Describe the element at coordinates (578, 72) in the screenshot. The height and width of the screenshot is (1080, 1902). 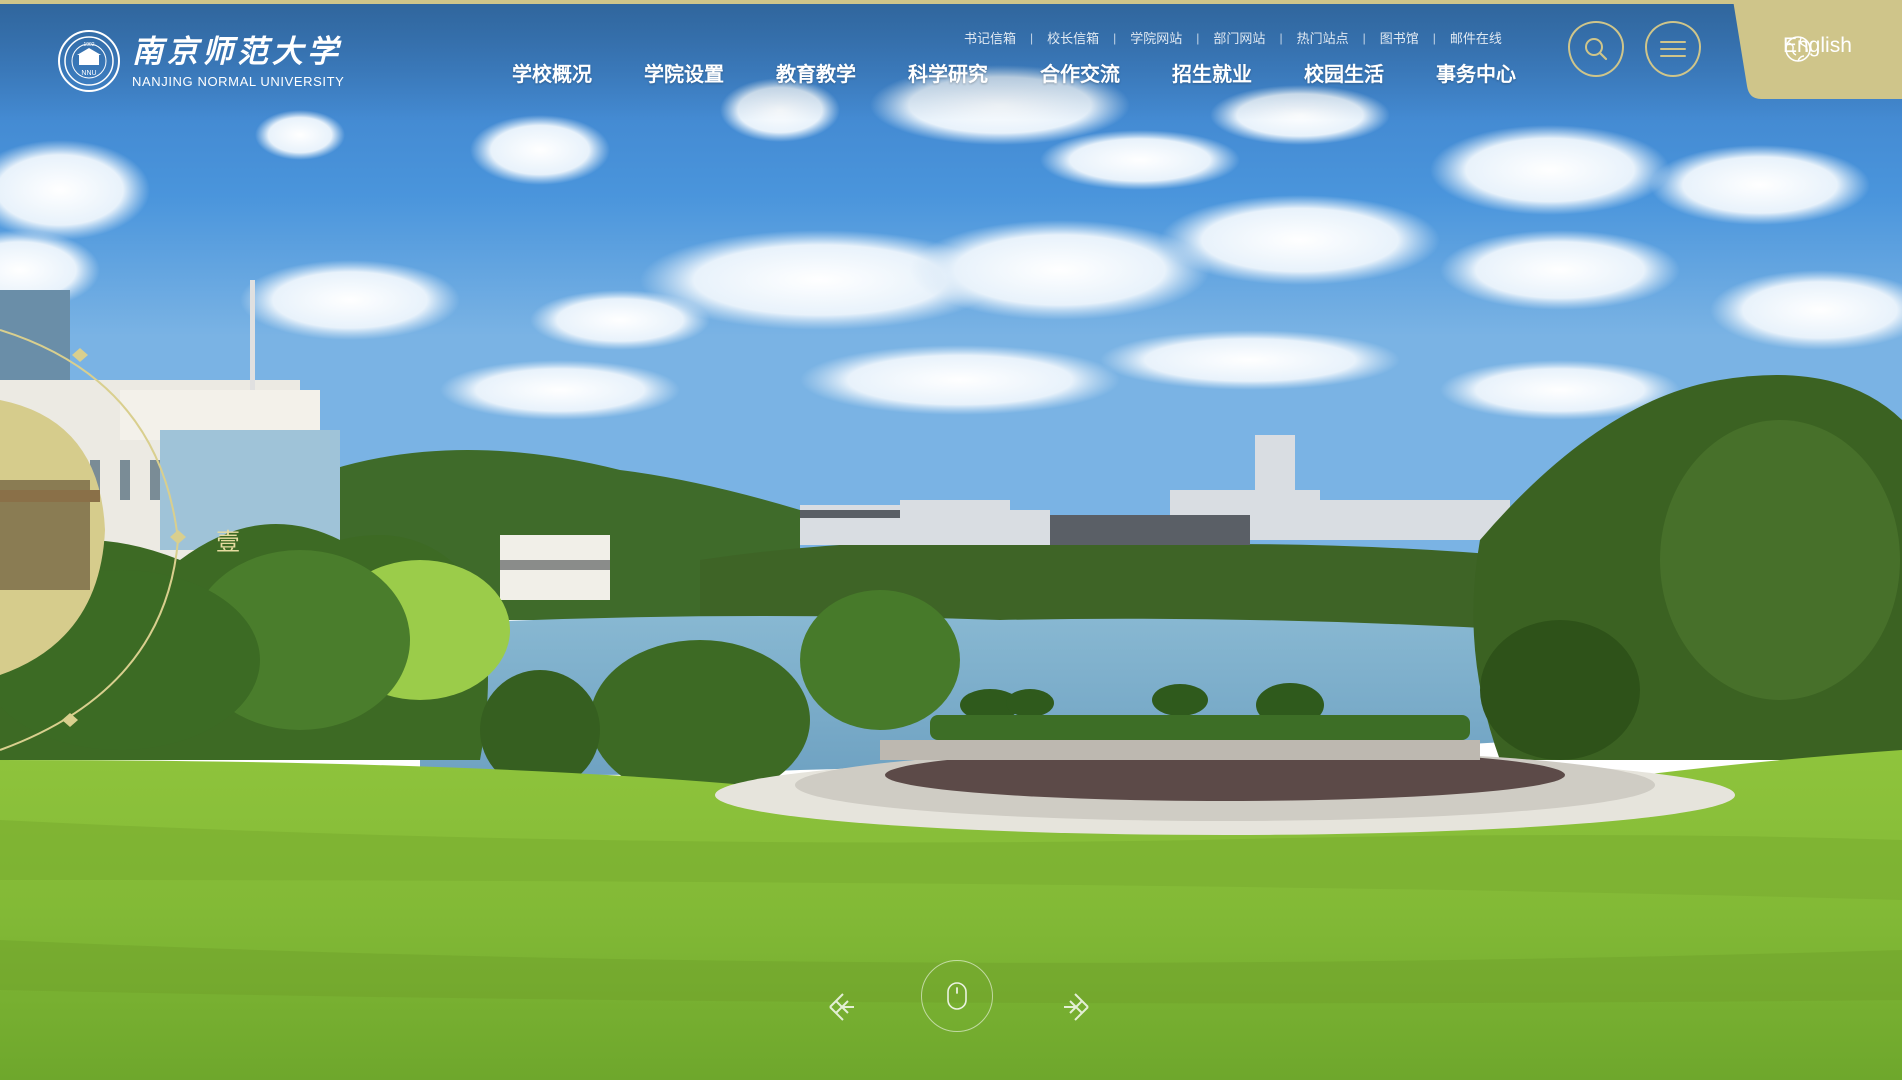
I see `nav-item-about: 学校概况` at that location.